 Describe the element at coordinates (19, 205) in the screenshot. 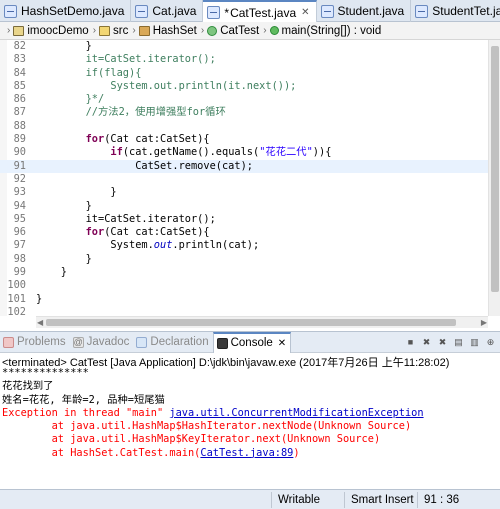

I see `line-number: 94` at that location.